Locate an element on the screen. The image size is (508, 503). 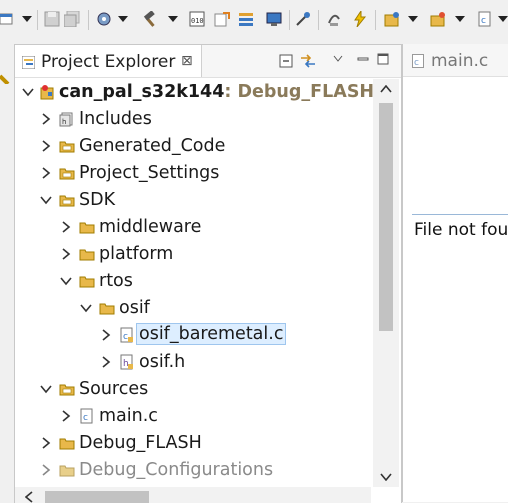
link-editor-icon is located at coordinates (308, 61).